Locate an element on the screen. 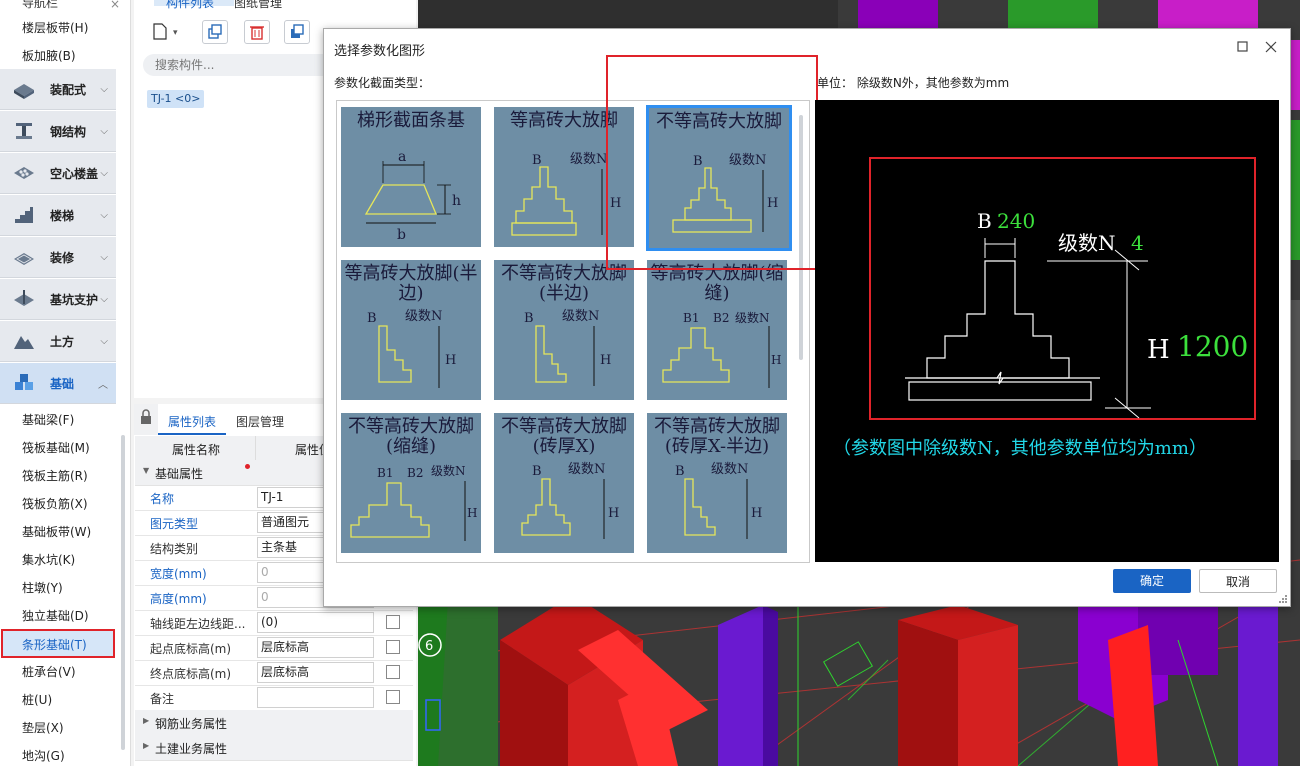 Image resolution: width=1300 pixels, height=766 pixels. layer-copy-button is located at coordinates (297, 32).